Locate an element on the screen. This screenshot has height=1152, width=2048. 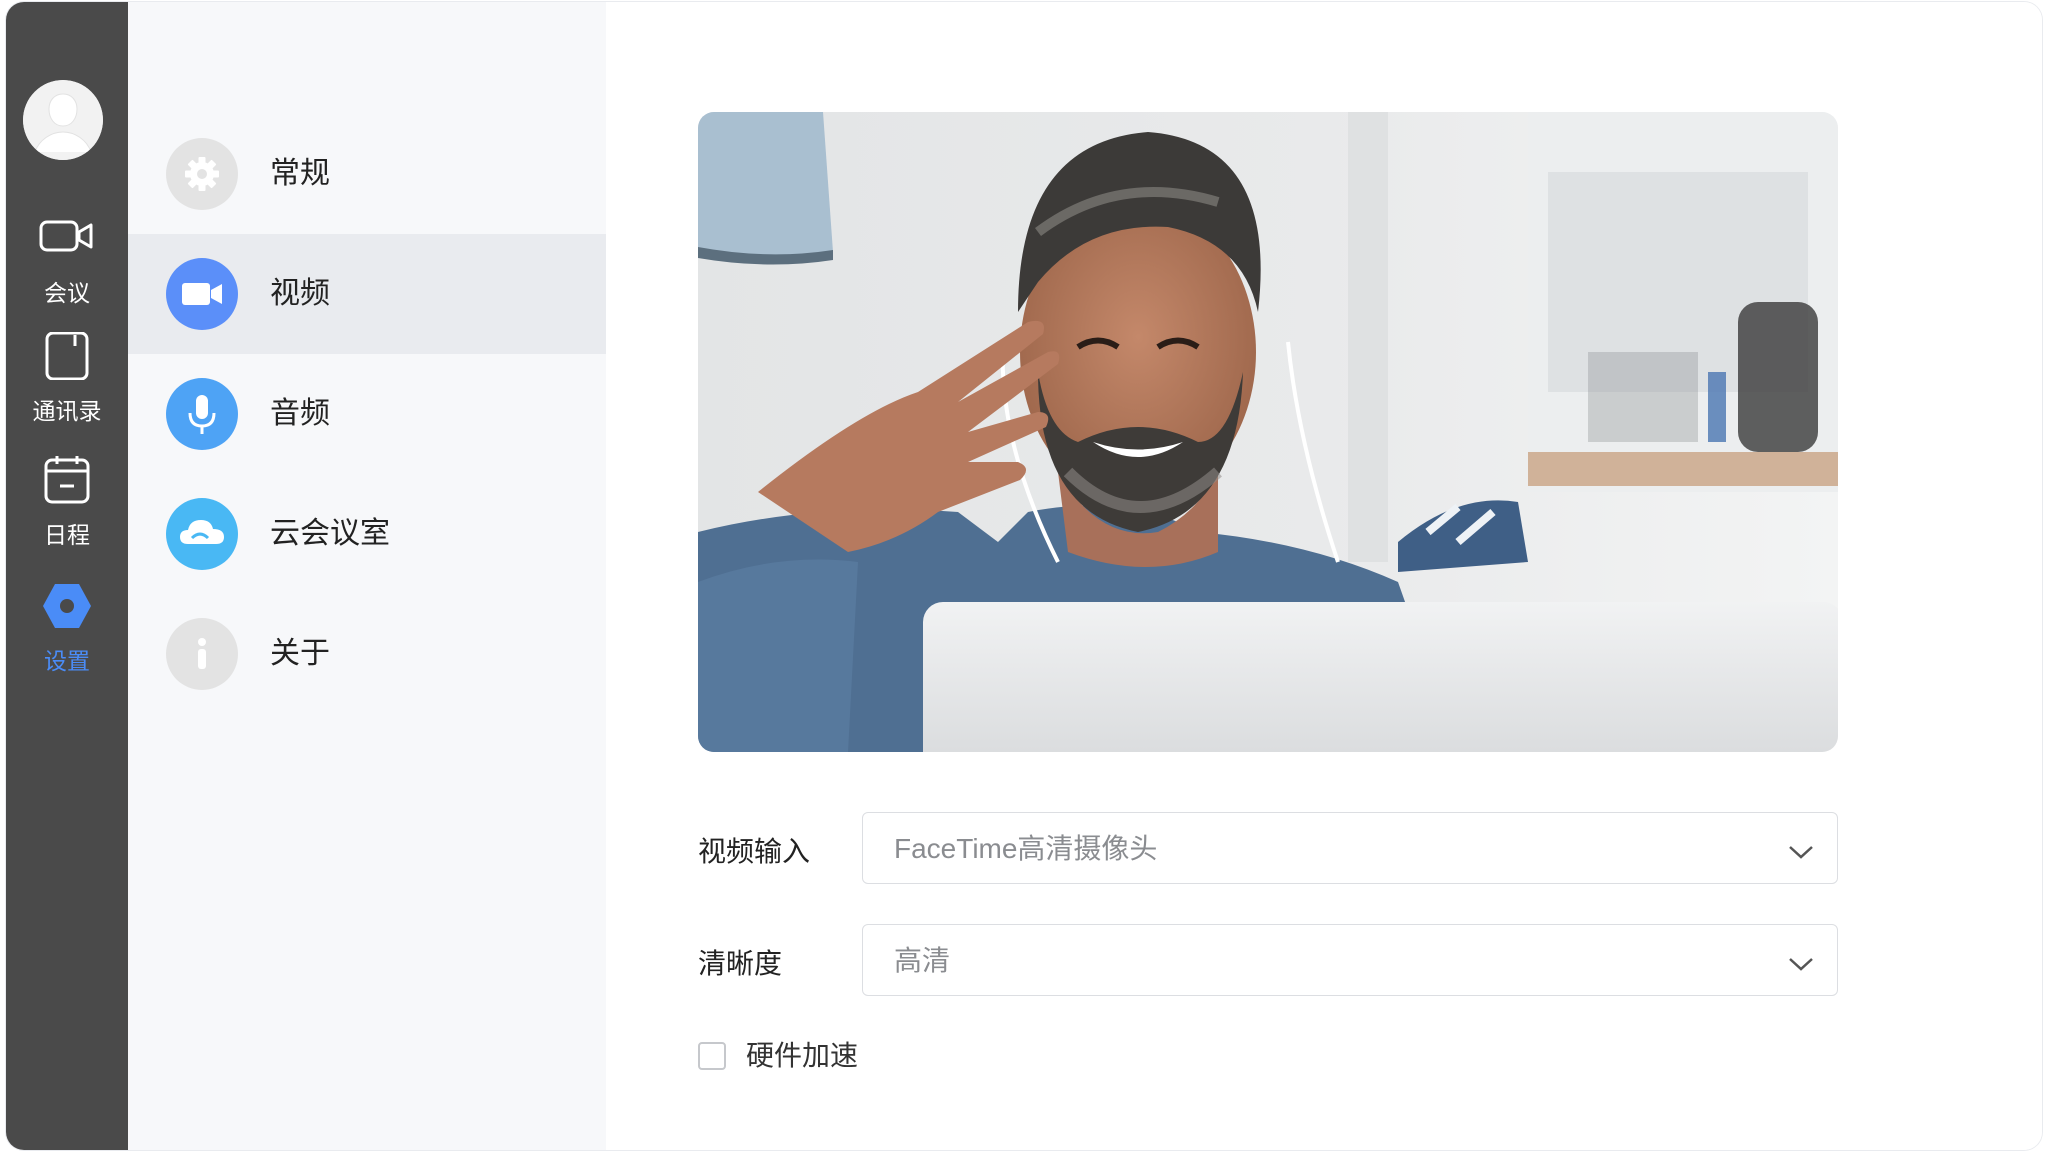
nav-item-meeting: 会议 is located at coordinates (67, 269).